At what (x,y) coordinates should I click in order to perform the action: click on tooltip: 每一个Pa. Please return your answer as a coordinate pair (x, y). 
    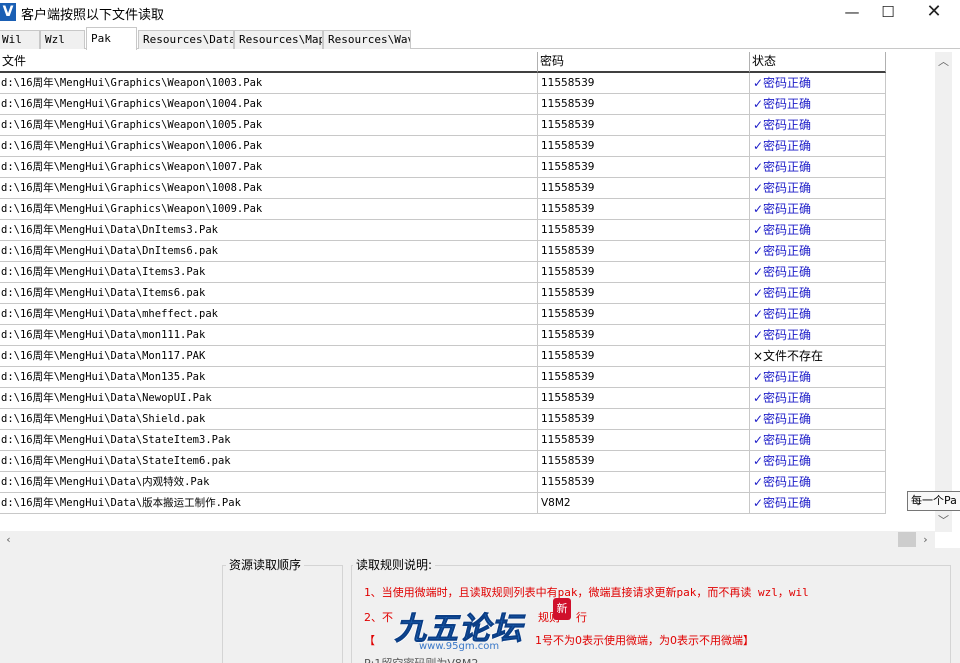
    Looking at the image, I should click on (933, 501).